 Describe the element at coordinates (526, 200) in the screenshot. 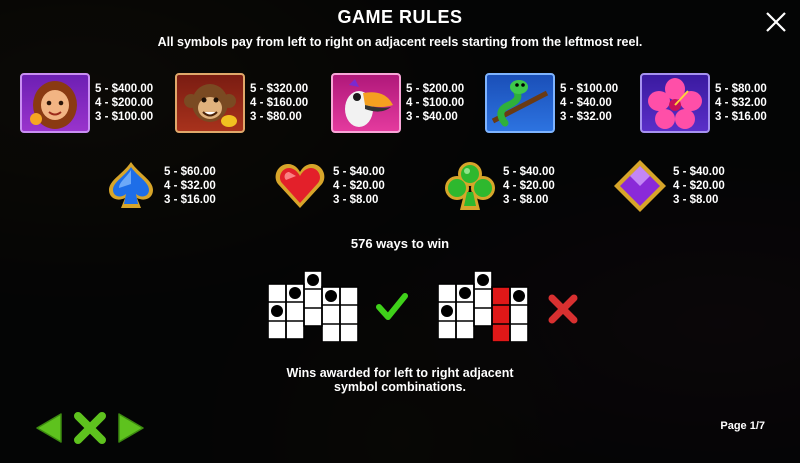

I see `club-pay-3: 3 - $8.00` at that location.